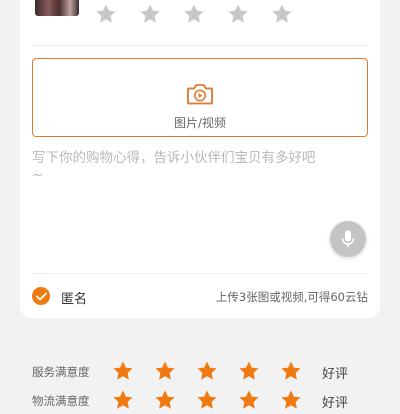 Image resolution: width=400 pixels, height=414 pixels. I want to click on review-textarea: 写下你的购物心得，告诉小伙伴们宝贝有多好吧~, so click(177, 167).